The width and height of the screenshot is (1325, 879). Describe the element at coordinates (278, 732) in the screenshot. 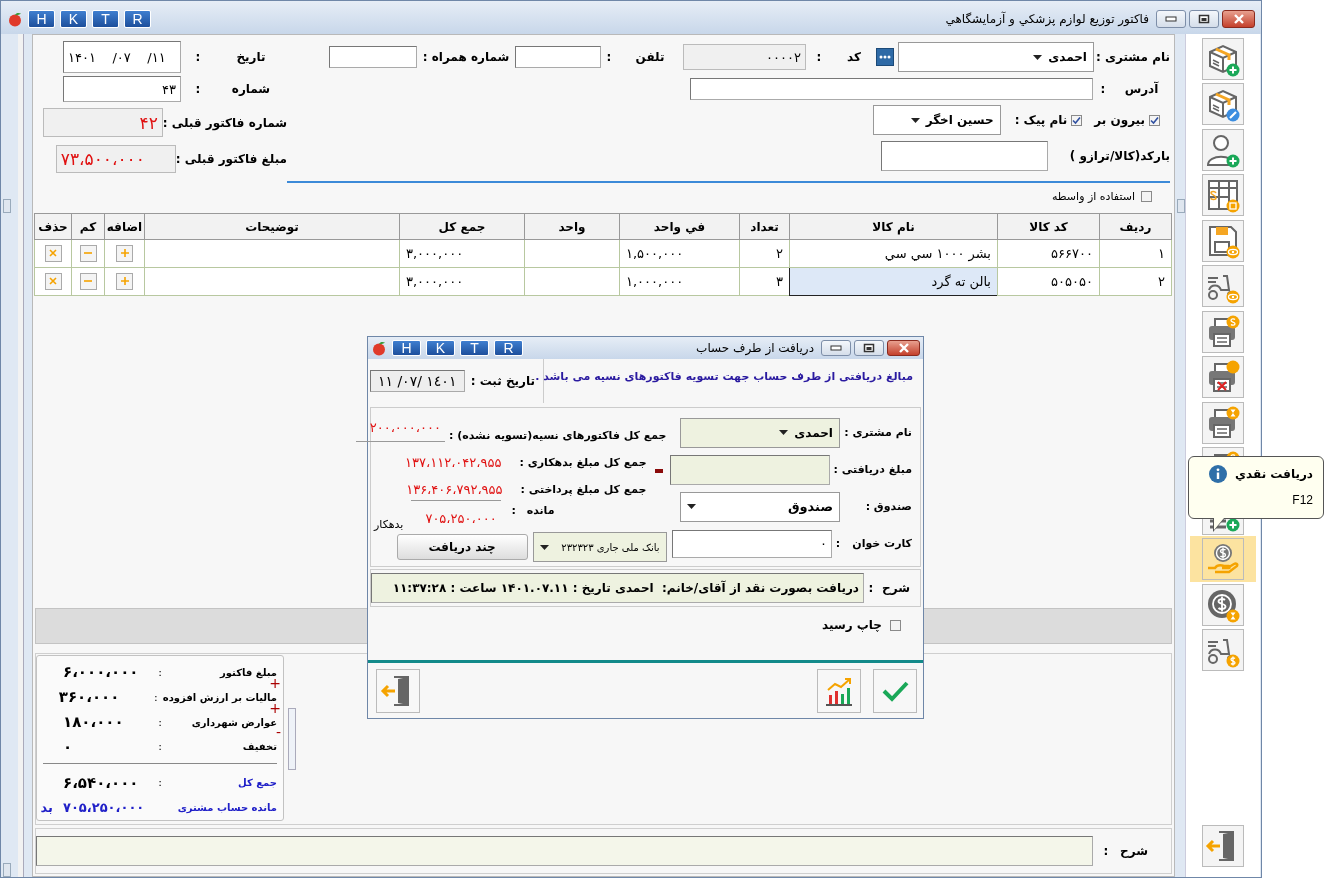

I see `sign: -` at that location.